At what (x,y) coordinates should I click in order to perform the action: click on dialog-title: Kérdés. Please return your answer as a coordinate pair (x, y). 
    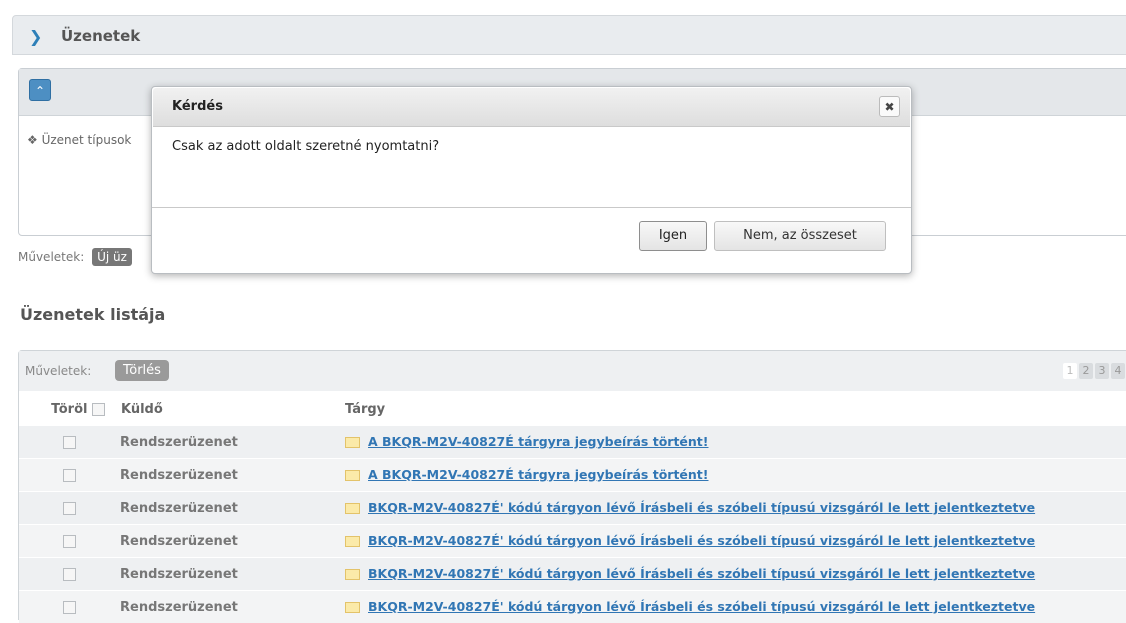
    Looking at the image, I should click on (197, 106).